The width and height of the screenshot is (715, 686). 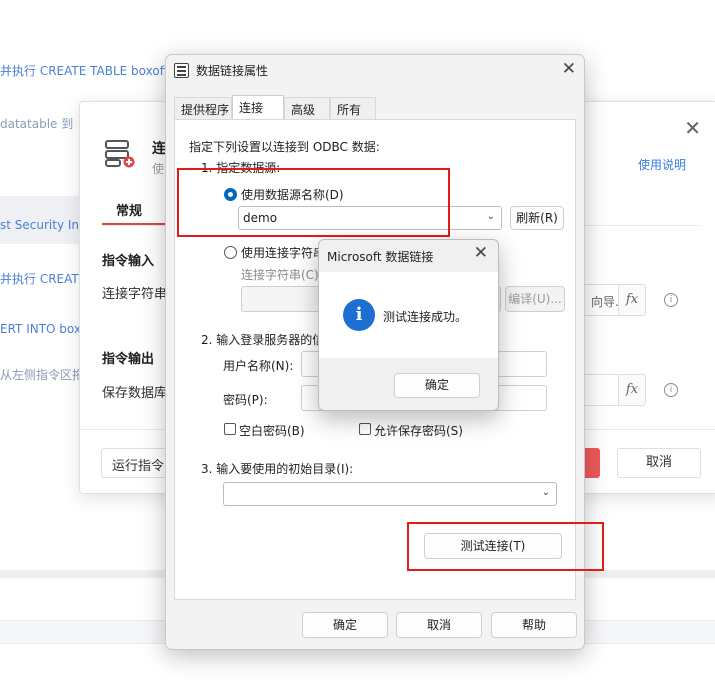 I want to click on dialog-title: 数据链接属性, so click(x=232, y=71).